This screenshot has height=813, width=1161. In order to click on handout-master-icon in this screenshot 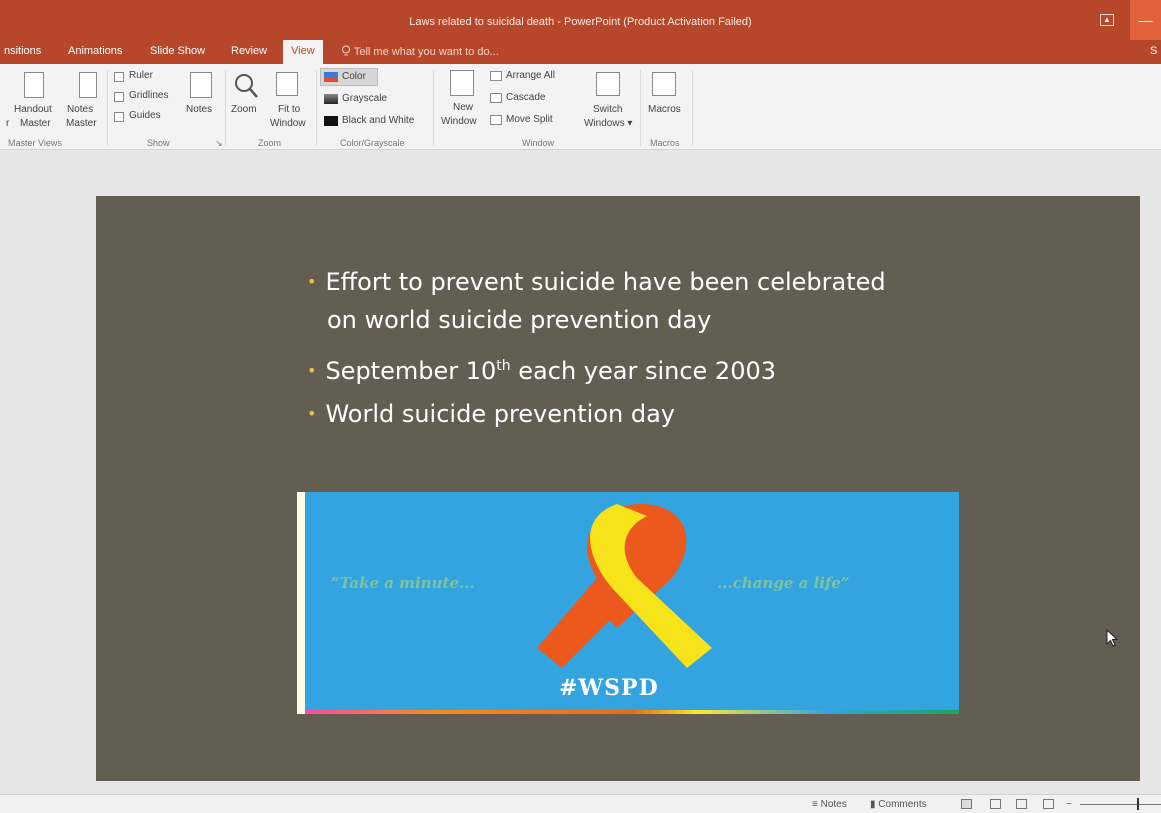, I will do `click(34, 85)`.